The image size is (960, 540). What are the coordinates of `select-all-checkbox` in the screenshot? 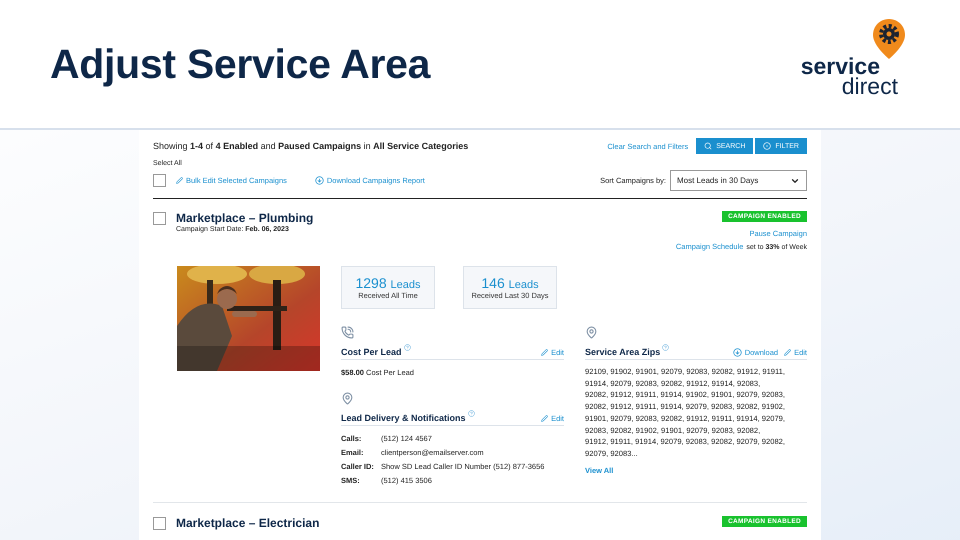 It's located at (159, 180).